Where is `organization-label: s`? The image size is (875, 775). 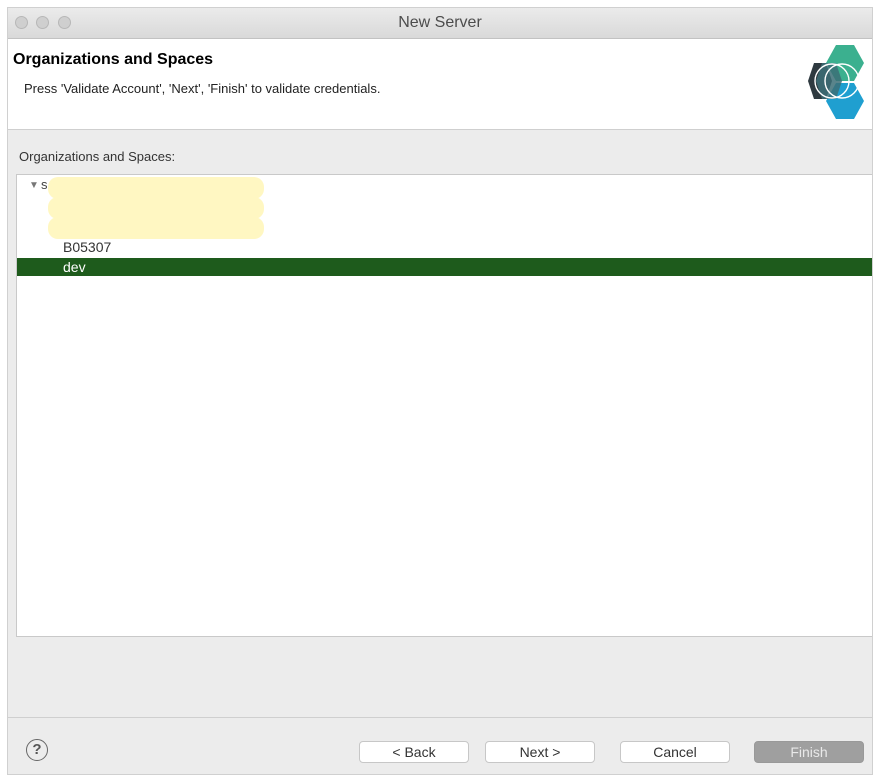 organization-label: s is located at coordinates (44, 184).